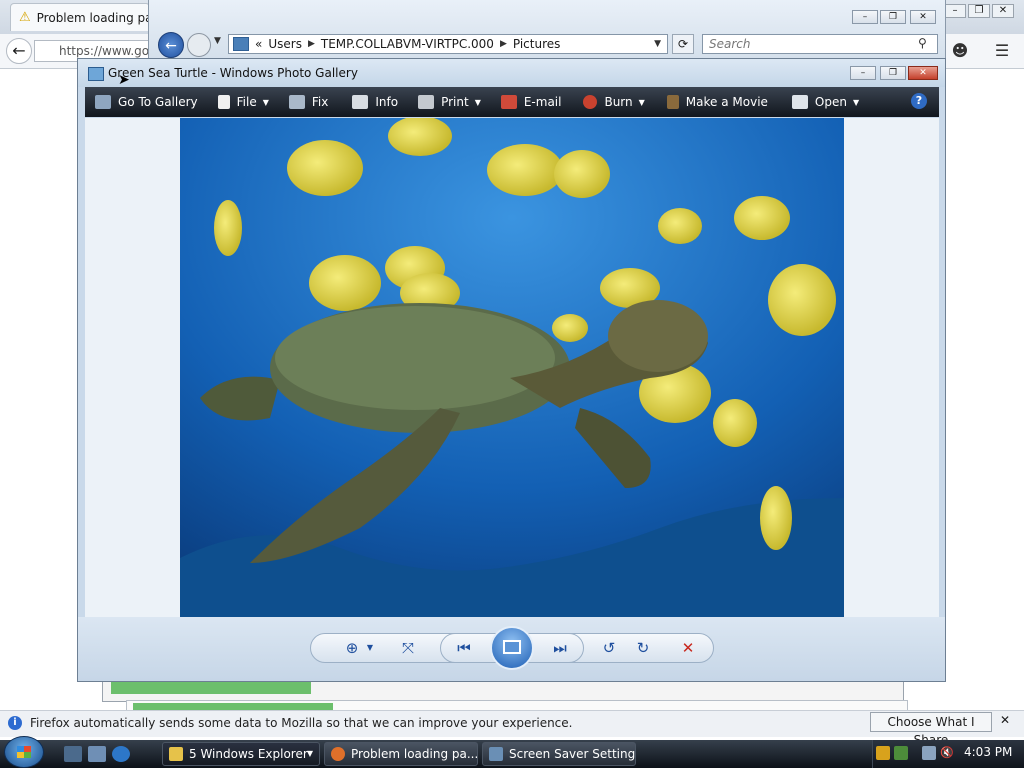  I want to click on make-a-movie-button: Make a Movie, so click(717, 102).